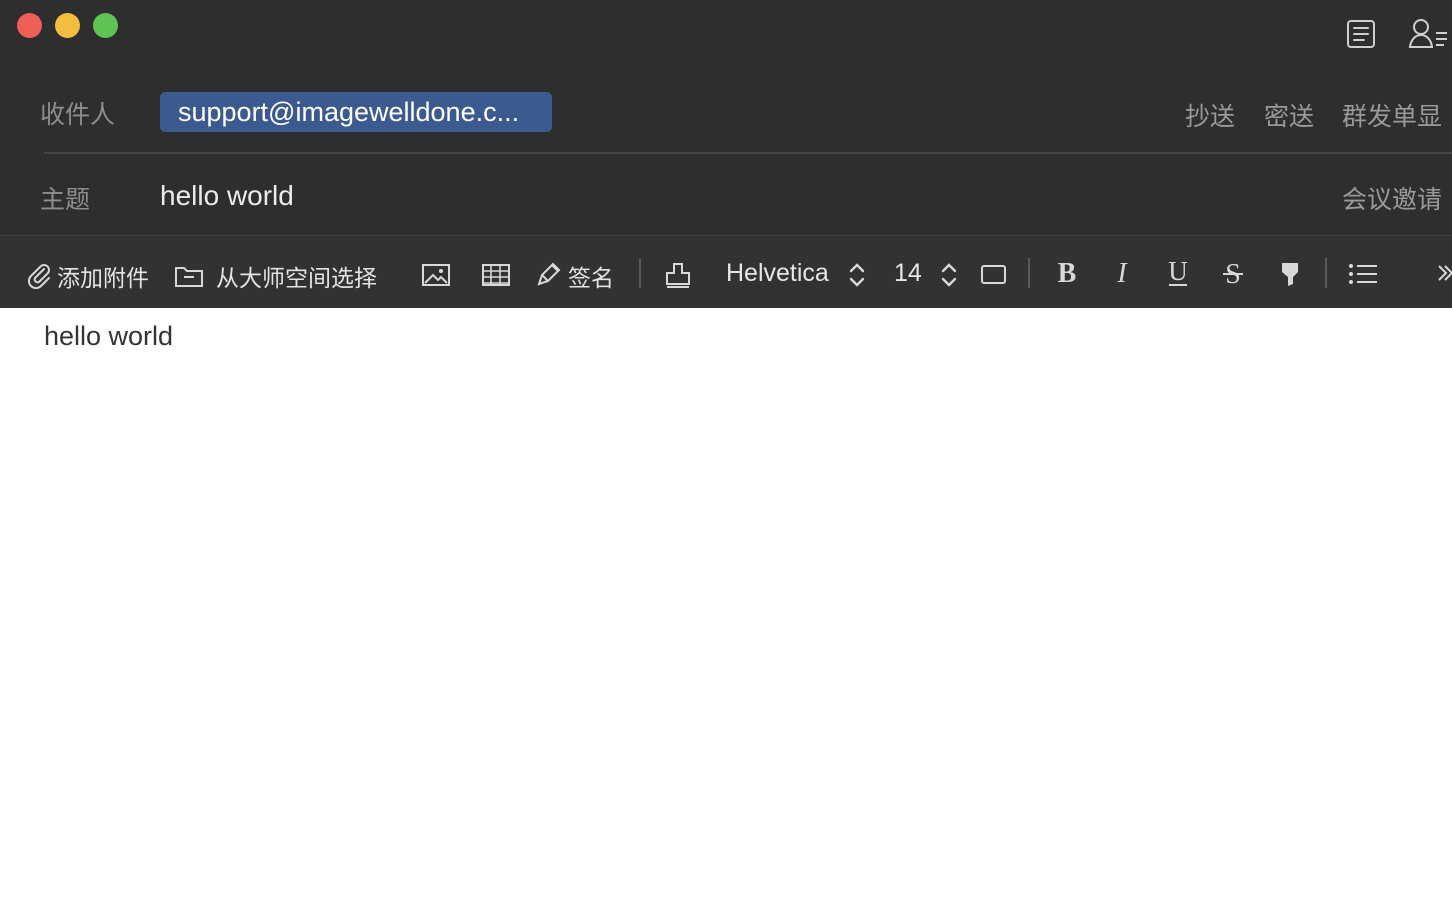 Image resolution: width=1452 pixels, height=912 pixels. What do you see at coordinates (29, 25) in the screenshot?
I see `close-window-button` at bounding box center [29, 25].